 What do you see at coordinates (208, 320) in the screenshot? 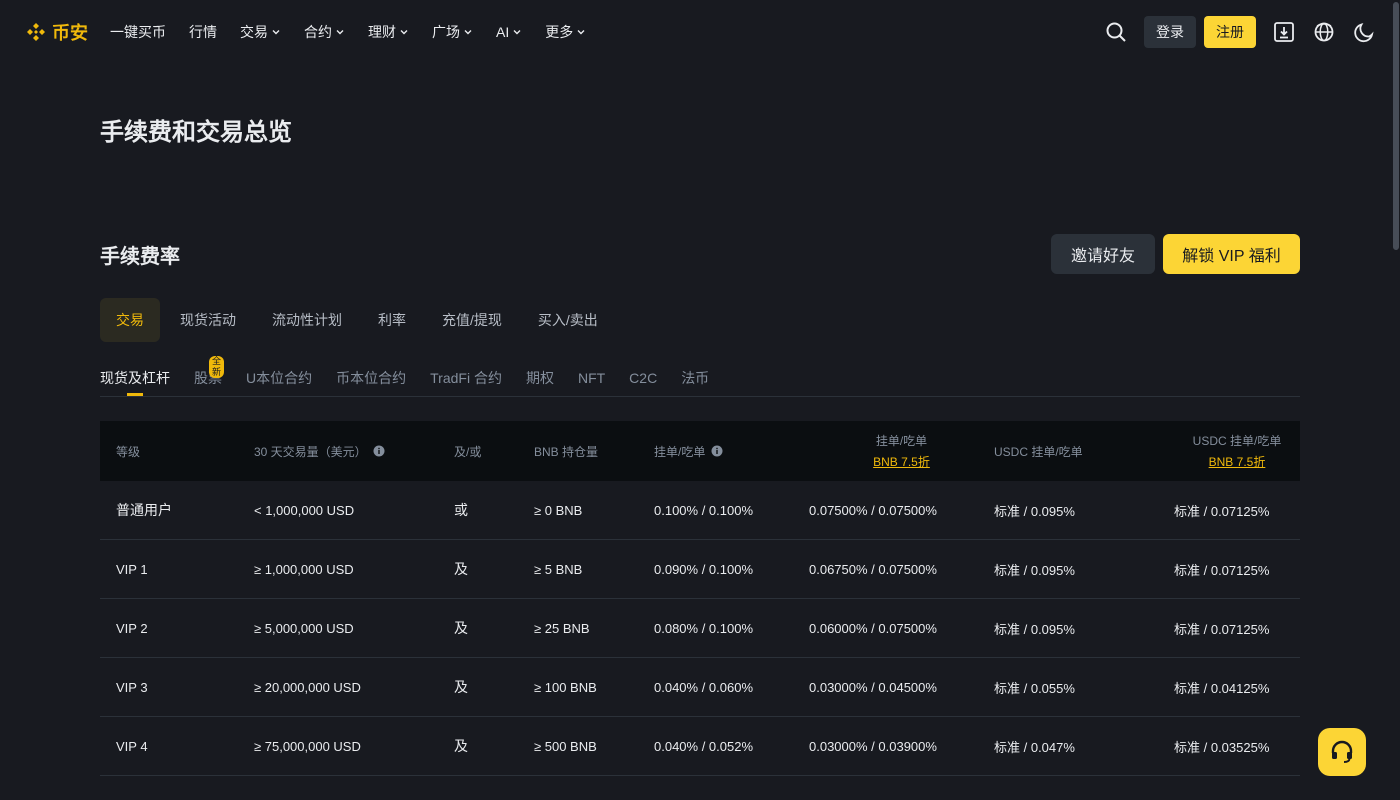
I see `tab-spot-activities: 现货活动` at bounding box center [208, 320].